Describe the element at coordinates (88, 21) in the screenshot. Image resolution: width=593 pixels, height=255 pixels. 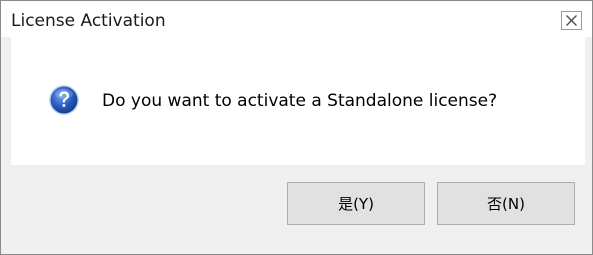
I see `window-title: License Activation` at that location.